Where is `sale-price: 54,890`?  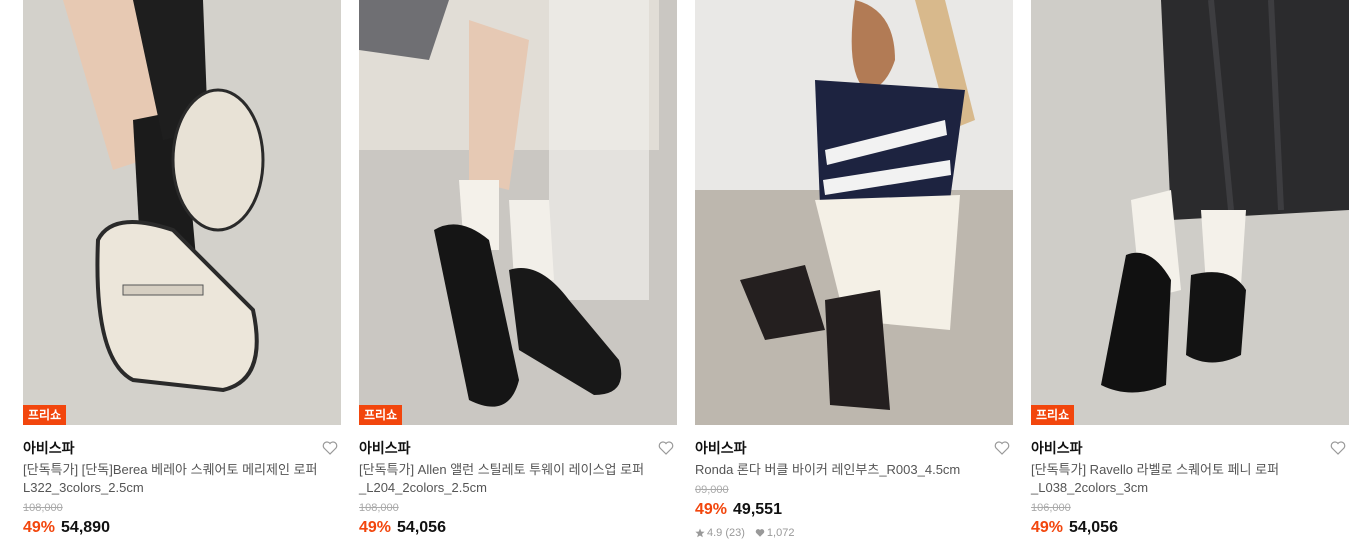 sale-price: 54,890 is located at coordinates (85, 527).